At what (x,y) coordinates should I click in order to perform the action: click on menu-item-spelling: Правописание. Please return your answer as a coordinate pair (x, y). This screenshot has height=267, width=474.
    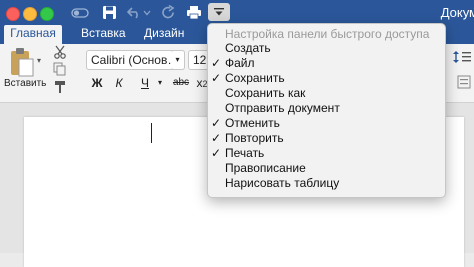
    Looking at the image, I should click on (326, 168).